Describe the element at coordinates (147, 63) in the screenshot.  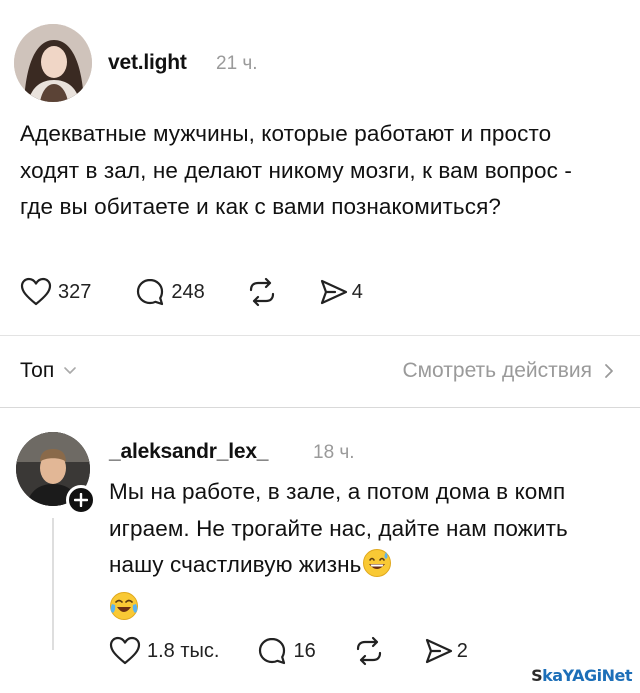
I see `post-username: vet.light` at that location.